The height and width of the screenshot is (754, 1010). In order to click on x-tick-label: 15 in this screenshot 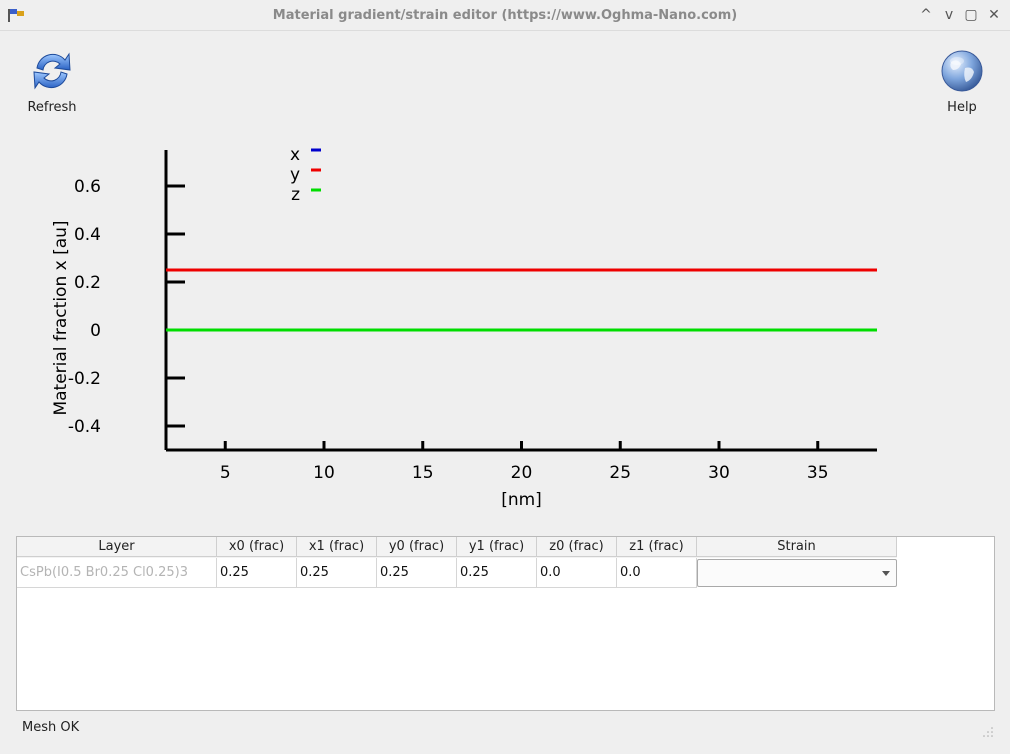, I will do `click(423, 473)`.